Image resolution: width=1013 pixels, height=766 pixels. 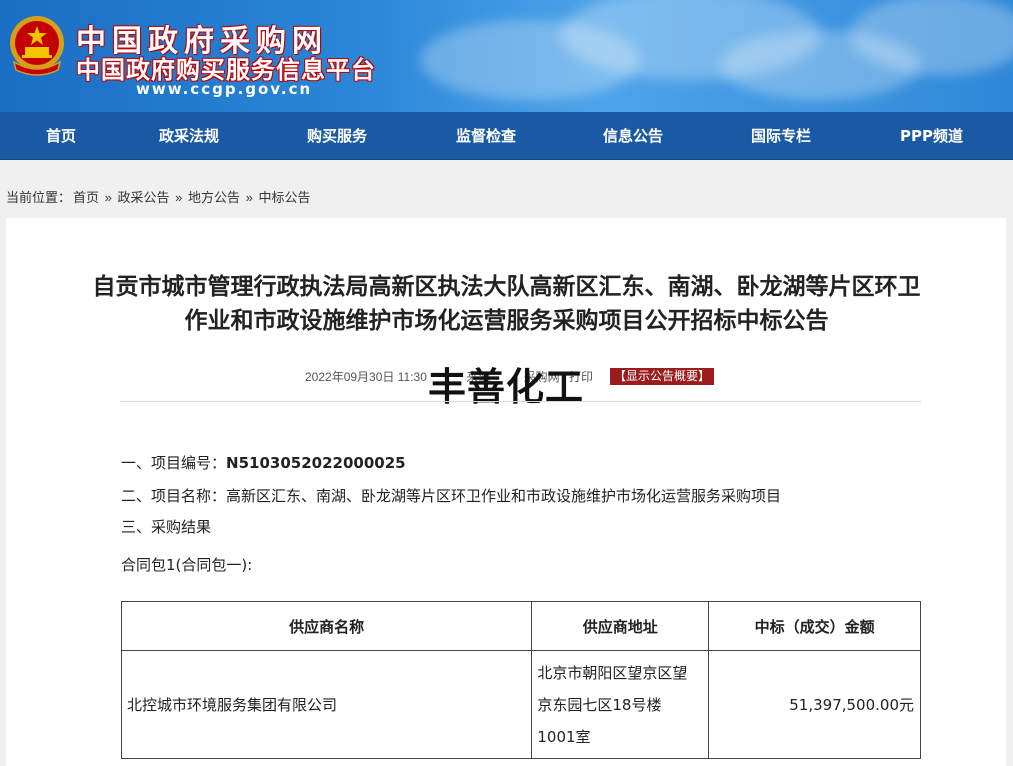 I want to click on main-nav: 首页 政采法规 购买服务 监督检查 信息公告 国际专栏 PPP频道, so click(x=506, y=136).